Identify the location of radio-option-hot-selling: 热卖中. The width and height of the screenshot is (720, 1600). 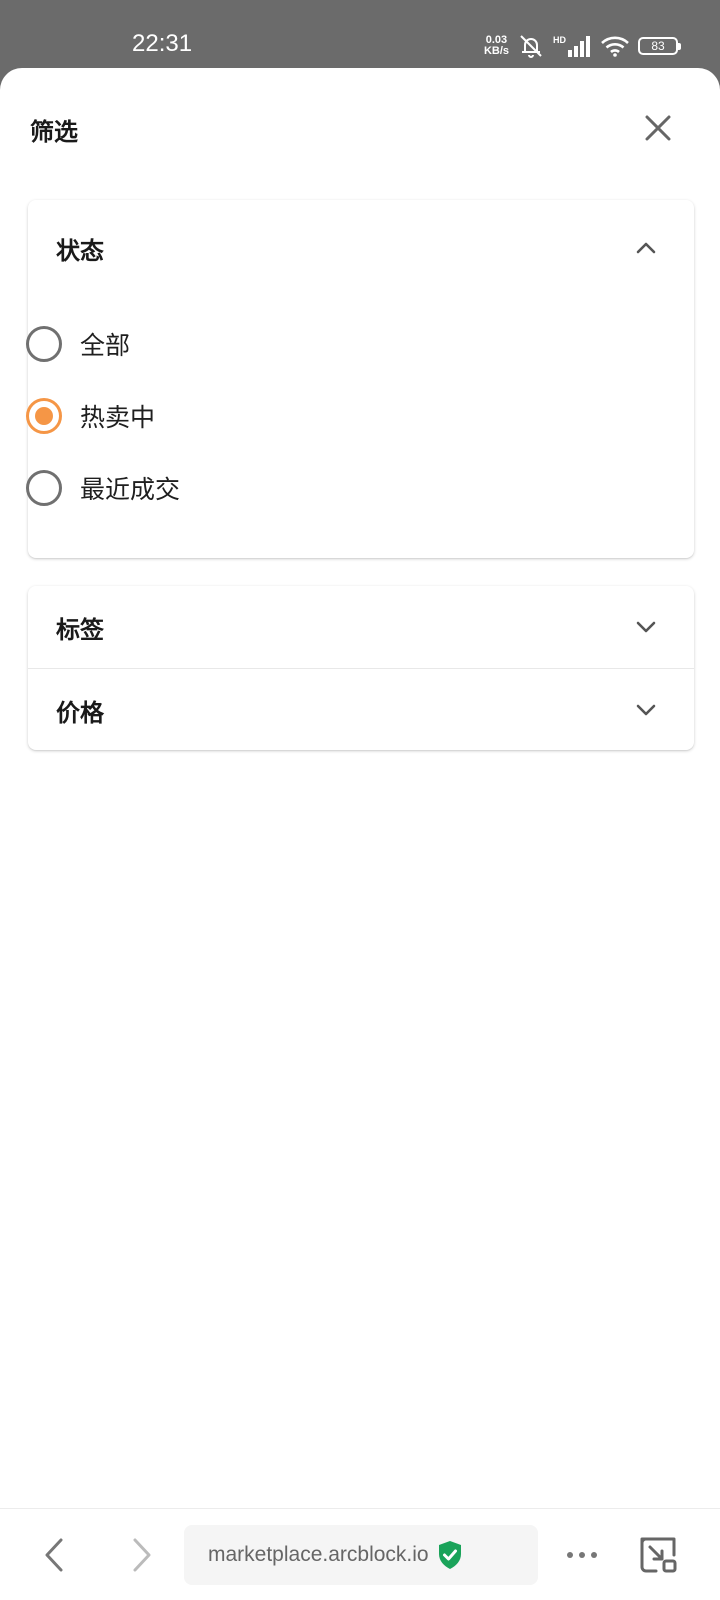
(226, 416).